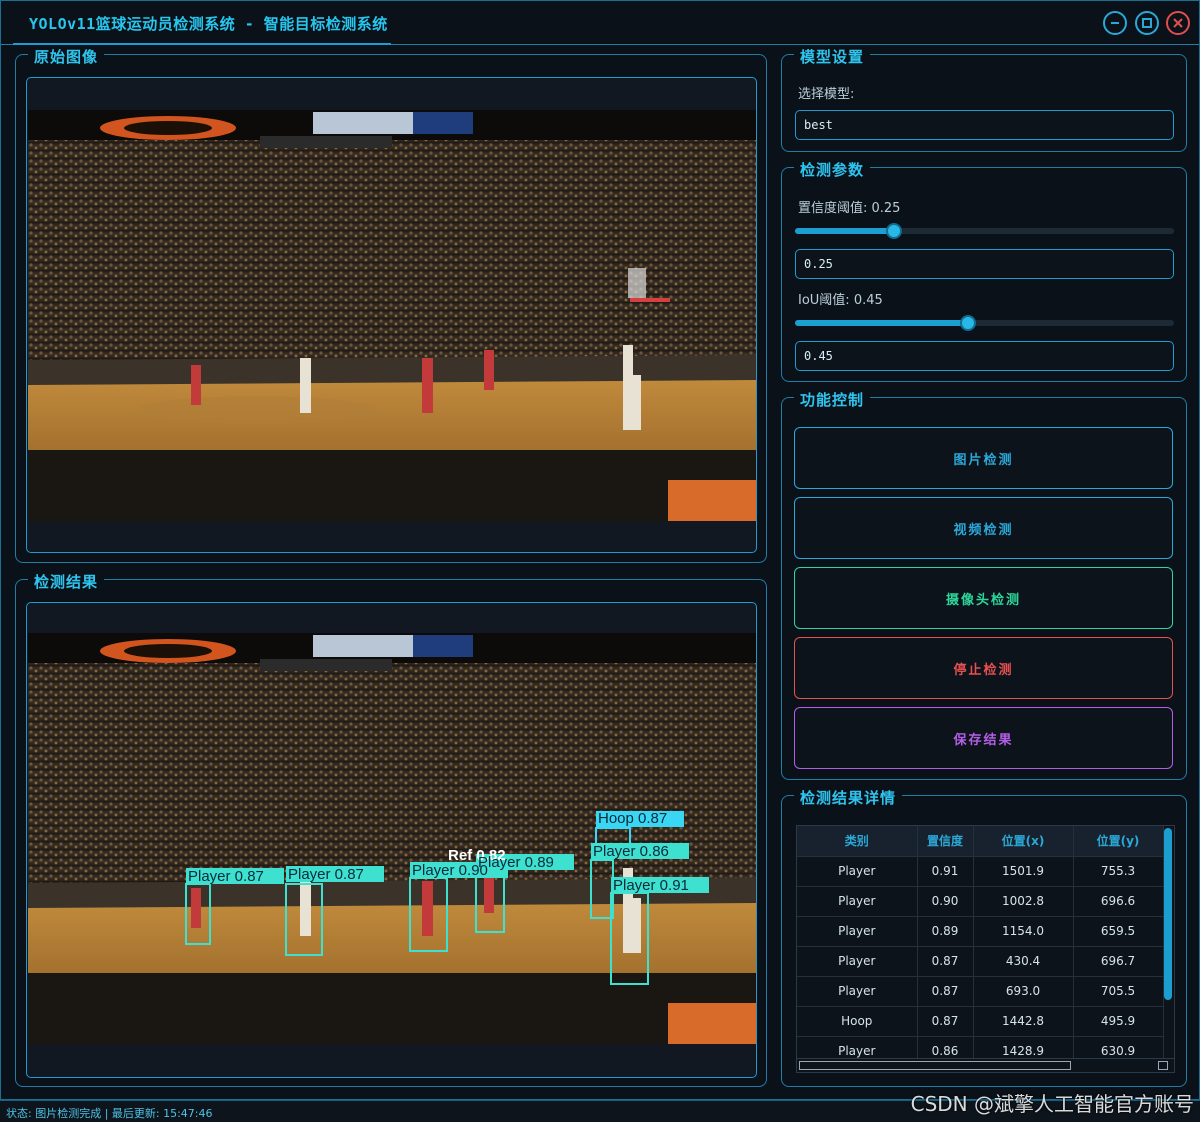 The width and height of the screenshot is (1200, 1122). What do you see at coordinates (945, 841) in the screenshot?
I see `column-header: 置信度` at bounding box center [945, 841].